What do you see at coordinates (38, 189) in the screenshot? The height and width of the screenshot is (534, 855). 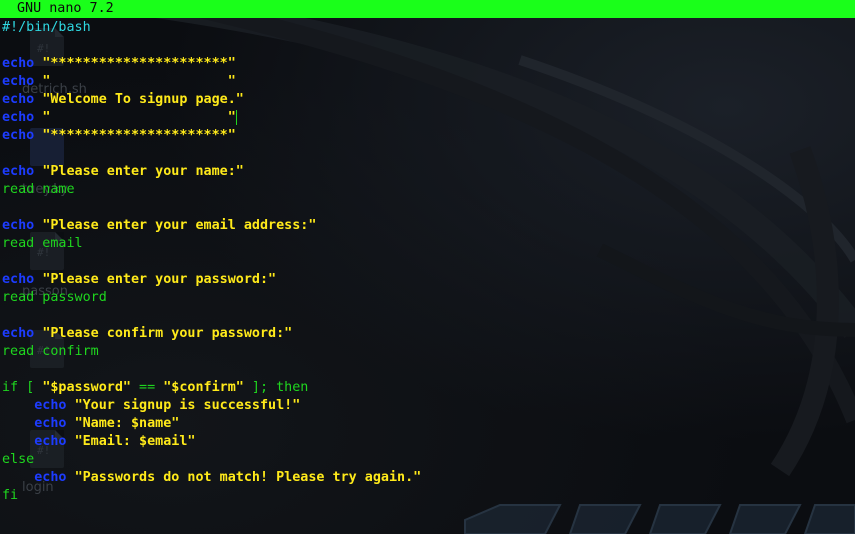 I see `code-token: read name` at bounding box center [38, 189].